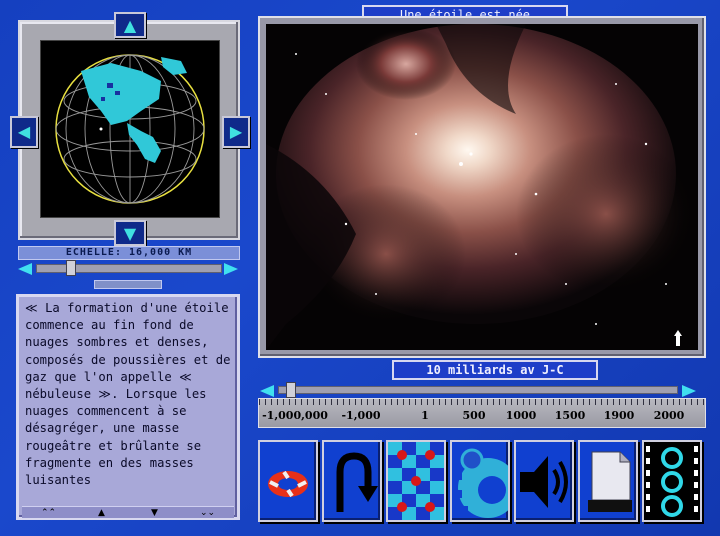  Describe the element at coordinates (102, 513) in the screenshot. I see `text-prev-icon: ▲` at that location.